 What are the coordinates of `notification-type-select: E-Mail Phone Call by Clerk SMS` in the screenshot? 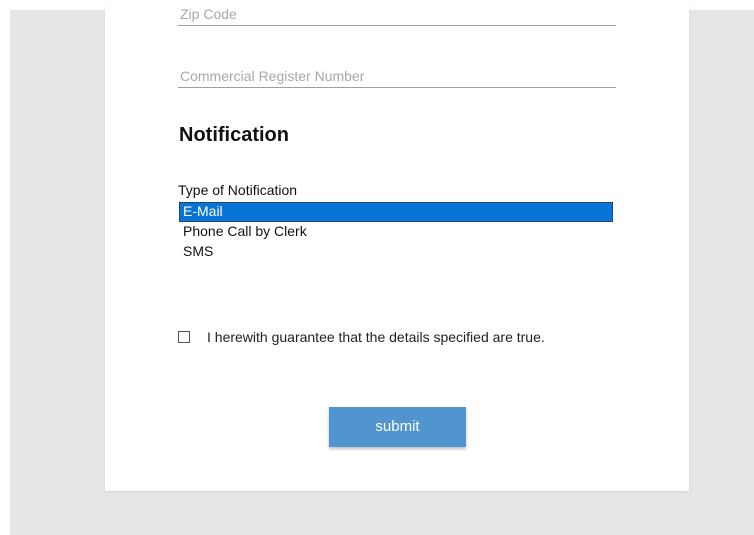 It's located at (396, 241).